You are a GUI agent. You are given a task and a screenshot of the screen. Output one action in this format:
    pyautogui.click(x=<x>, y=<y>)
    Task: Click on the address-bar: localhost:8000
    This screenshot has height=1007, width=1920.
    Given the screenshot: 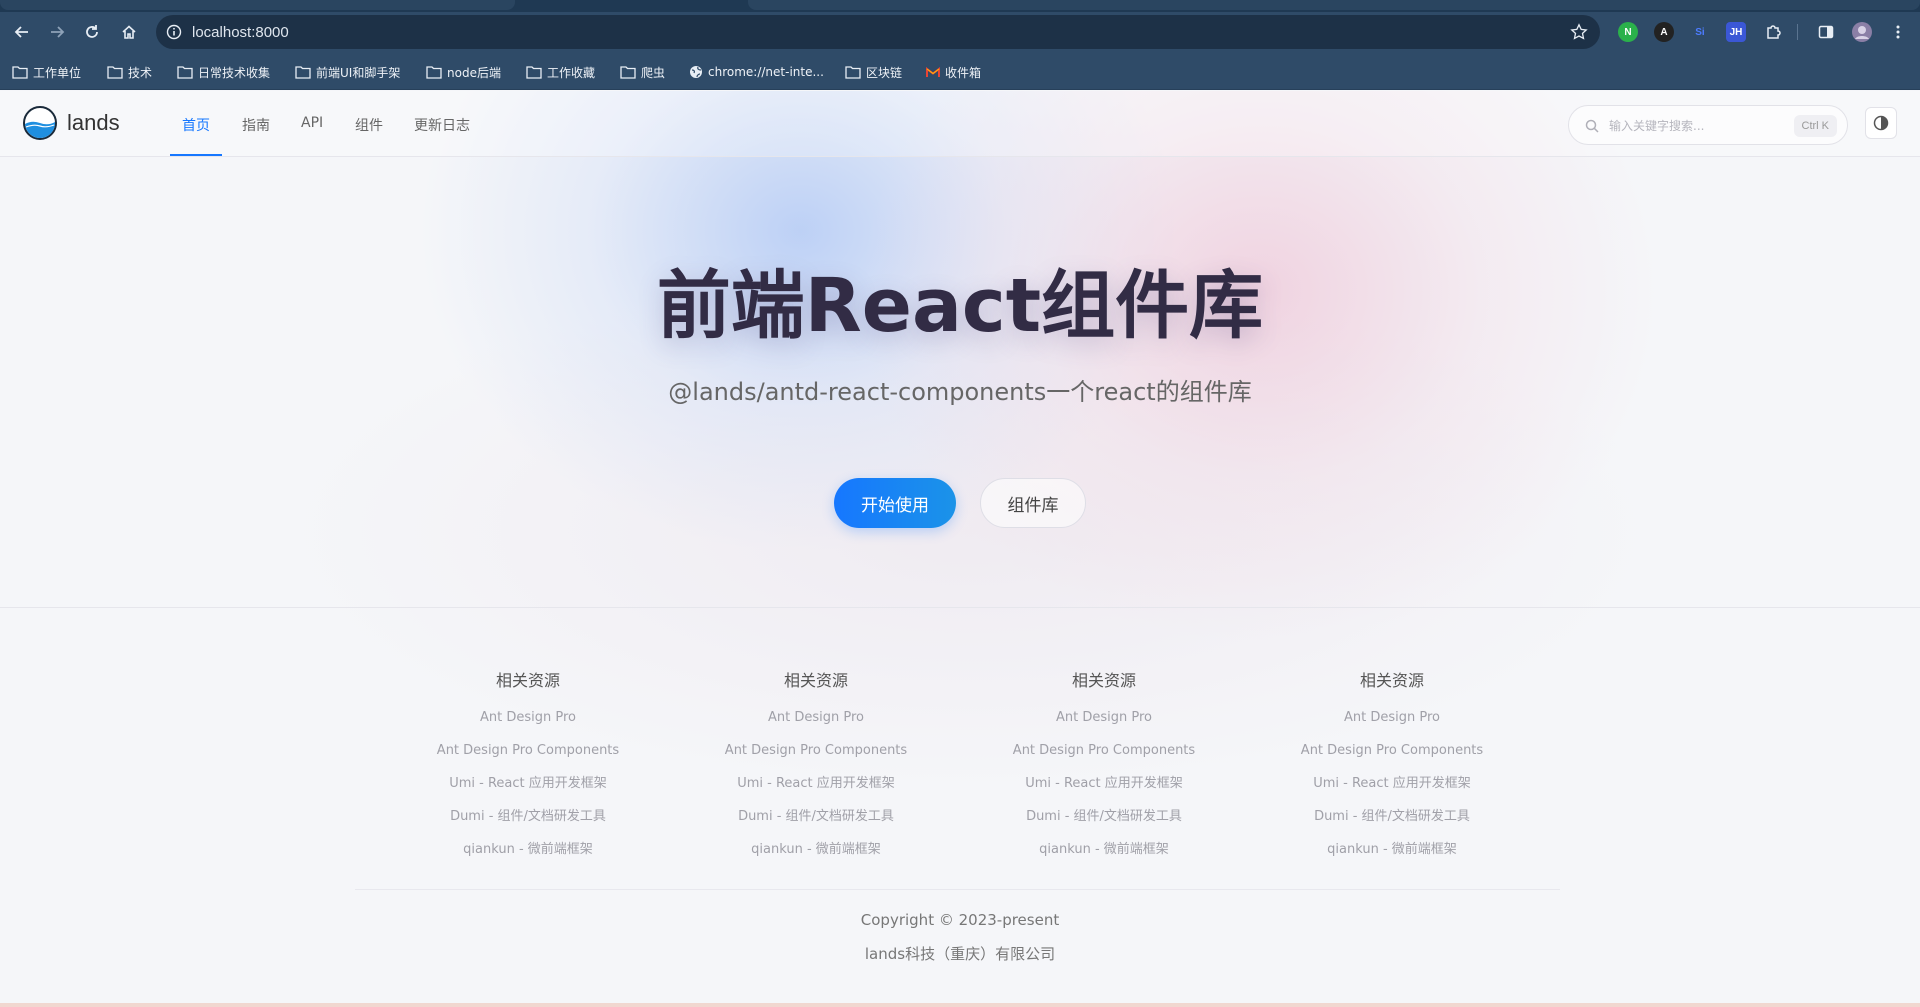 What is the action you would take?
    pyautogui.click(x=878, y=32)
    